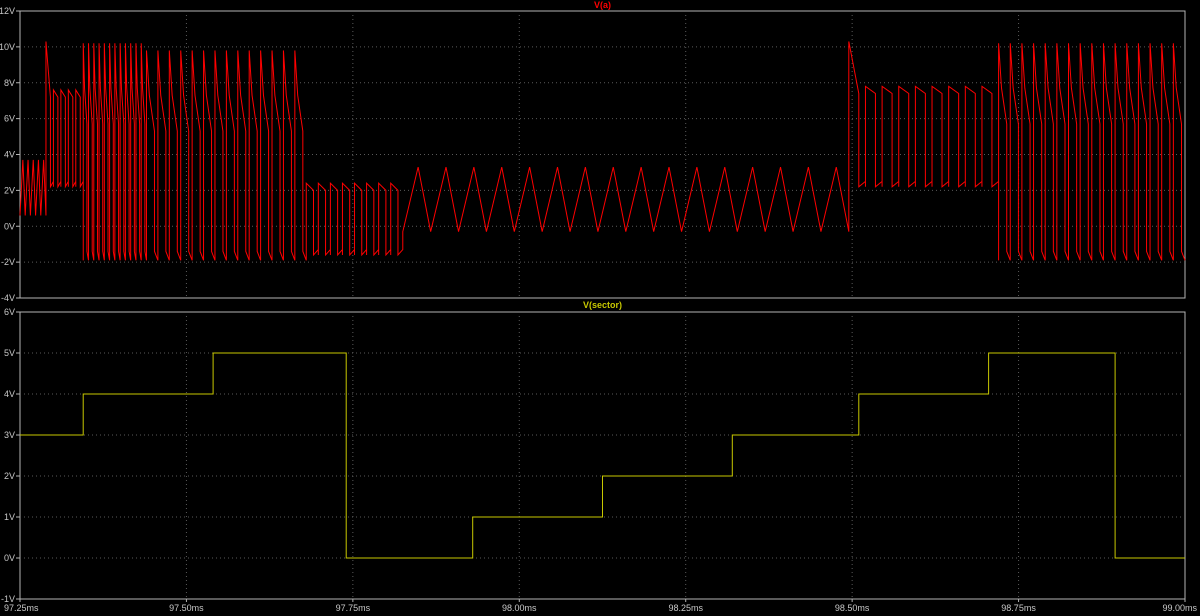 This screenshot has width=1200, height=616. What do you see at coordinates (1018, 608) in the screenshot?
I see `x-tick-label: 98.75ms` at bounding box center [1018, 608].